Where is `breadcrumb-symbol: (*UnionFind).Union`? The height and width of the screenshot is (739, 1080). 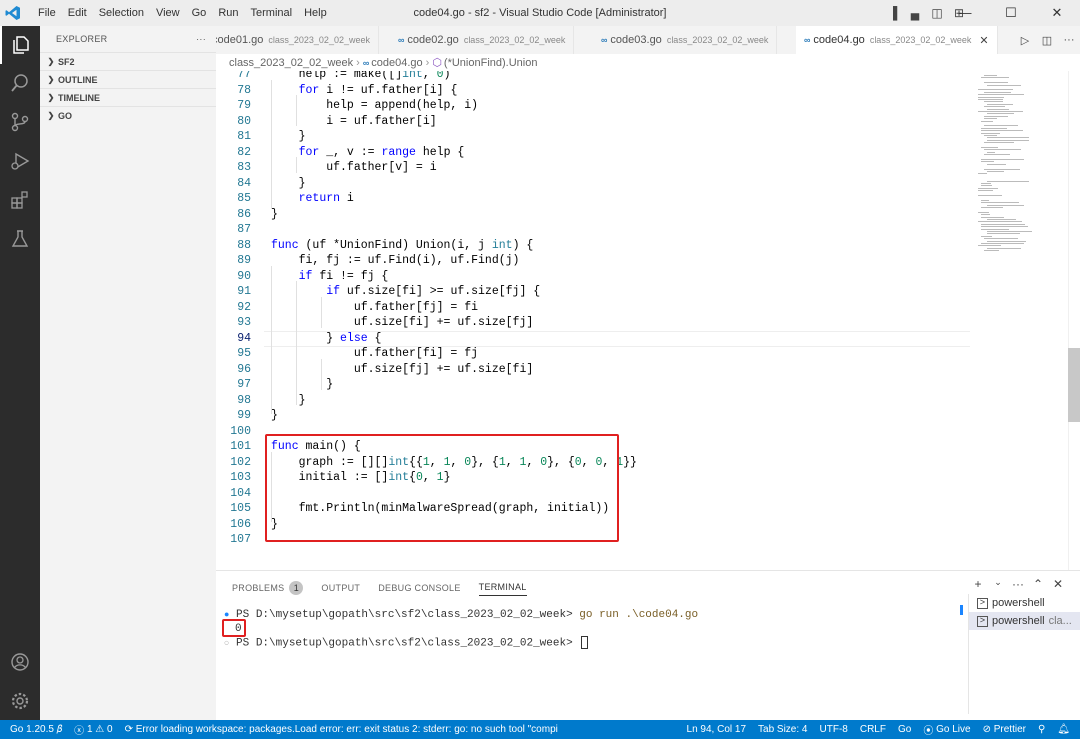
breadcrumb-symbol: (*UnionFind).Union is located at coordinates (491, 63).